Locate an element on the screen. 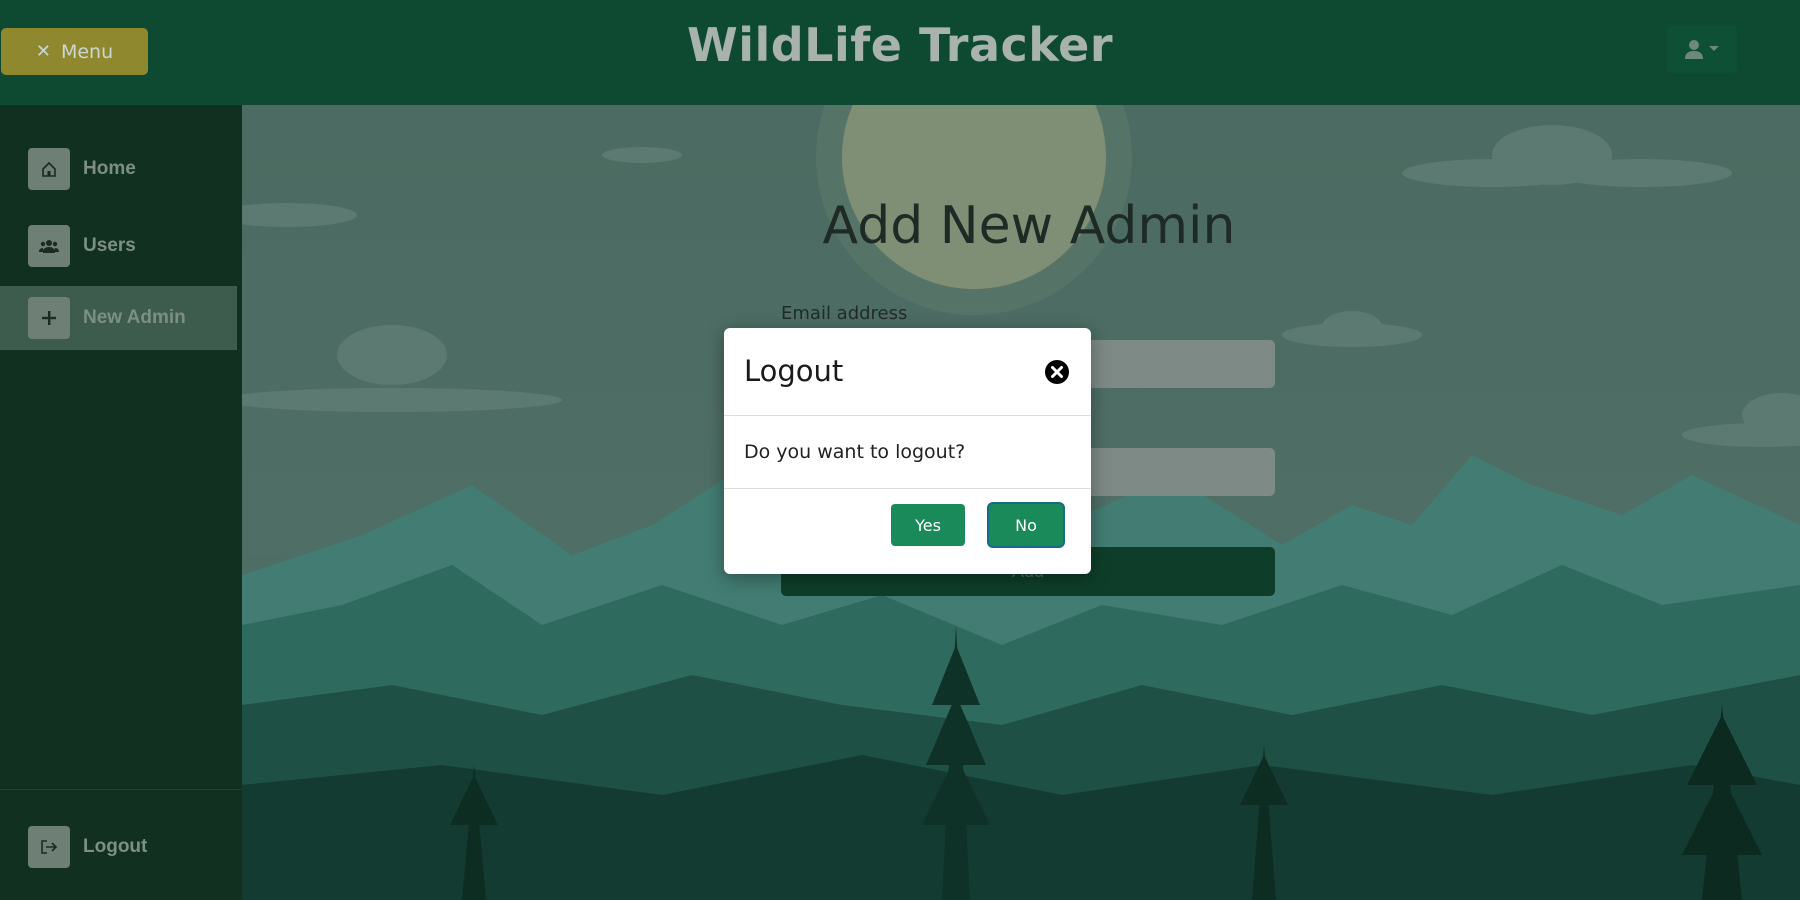 This screenshot has height=900, width=1800. close-circle-icon is located at coordinates (1057, 372).